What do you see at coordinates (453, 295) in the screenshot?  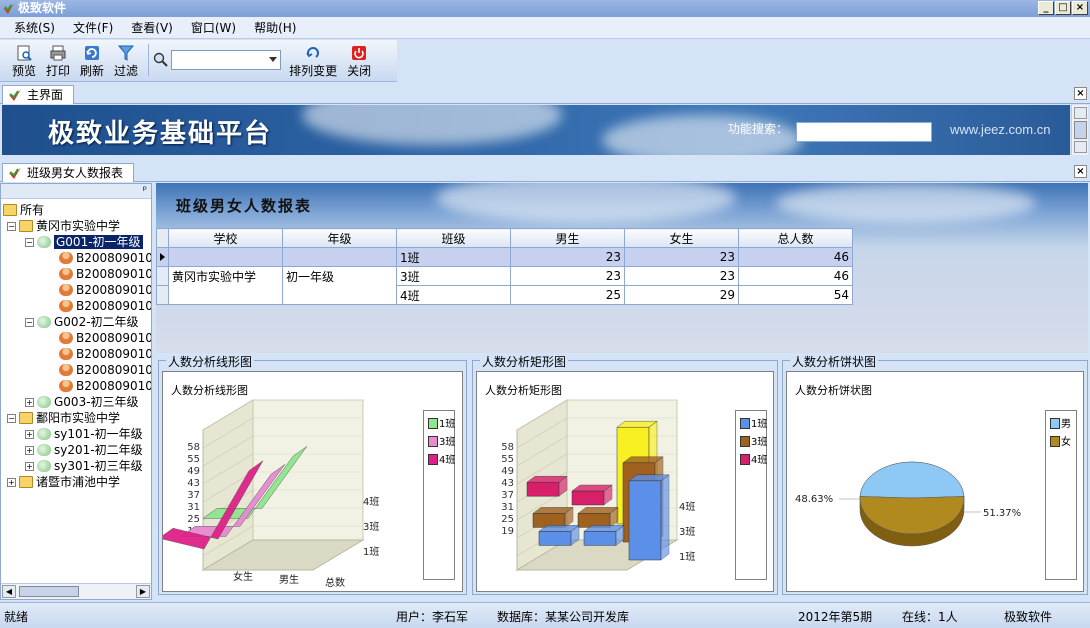 I see `table-cell: 4班` at bounding box center [453, 295].